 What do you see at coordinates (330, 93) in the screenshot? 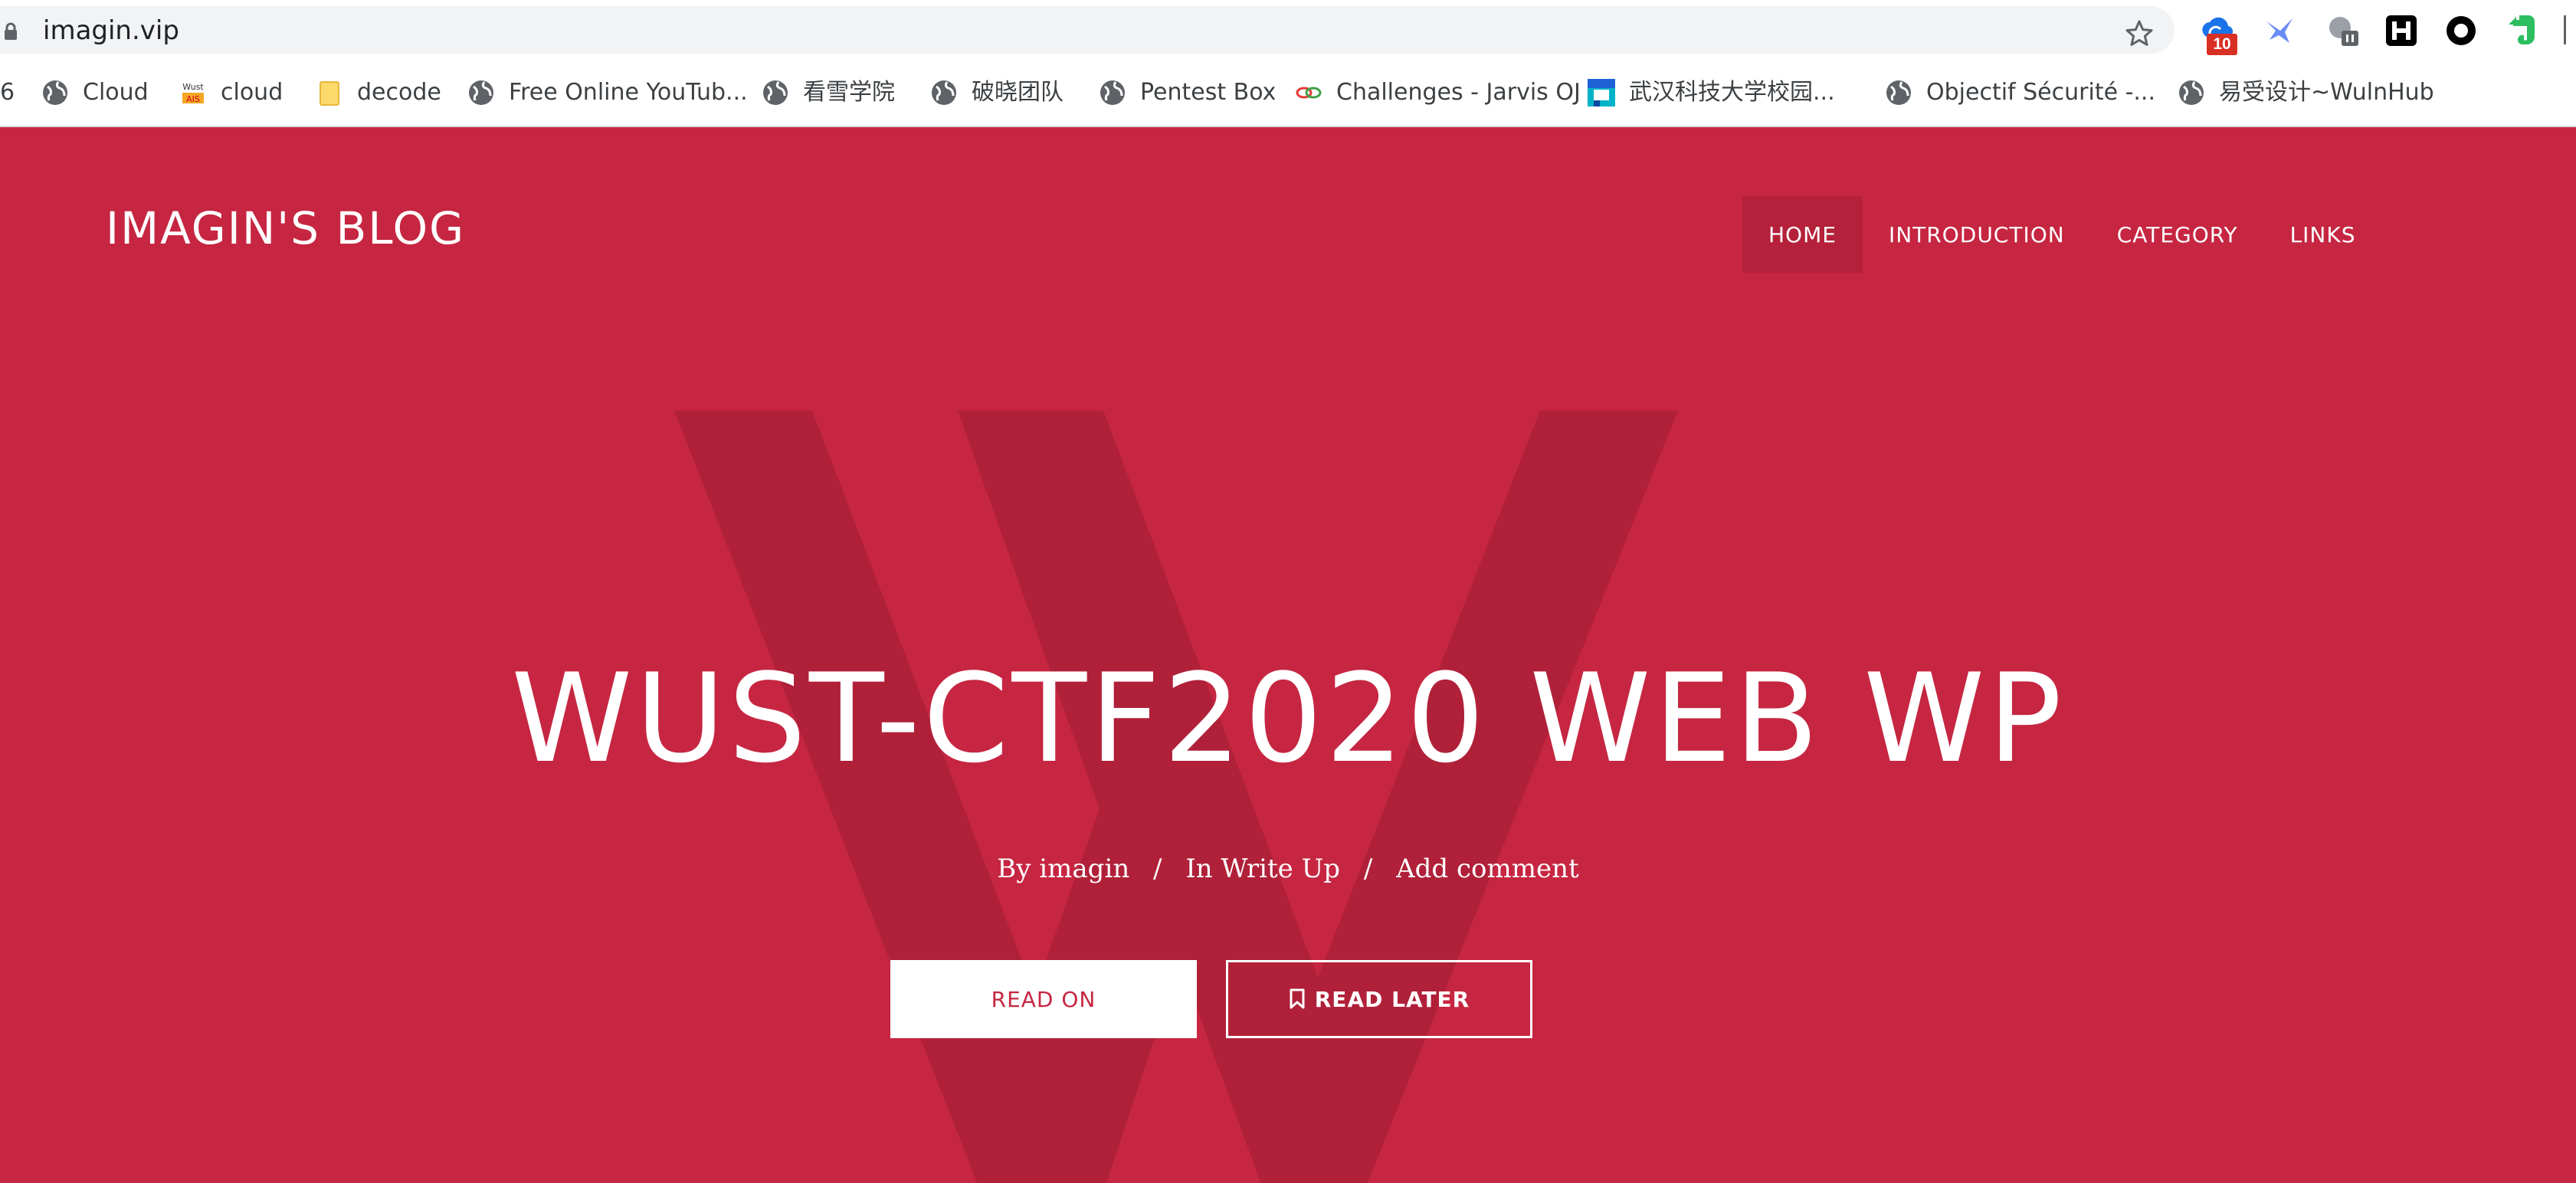
I see `folder-icon` at bounding box center [330, 93].